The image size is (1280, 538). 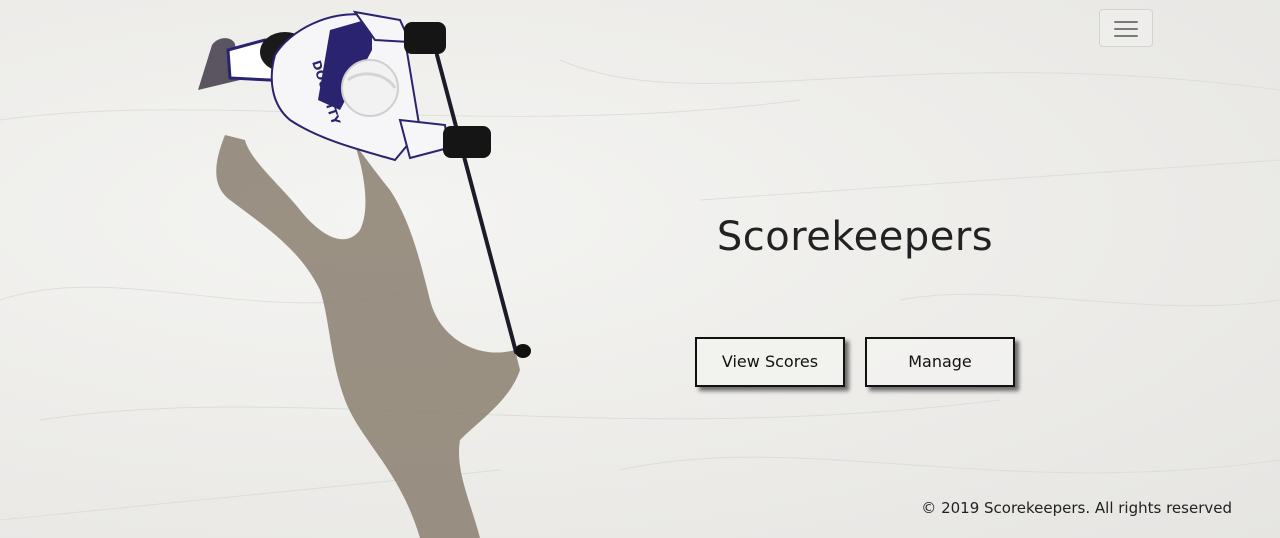 What do you see at coordinates (425, 38) in the screenshot?
I see `player-glove-top` at bounding box center [425, 38].